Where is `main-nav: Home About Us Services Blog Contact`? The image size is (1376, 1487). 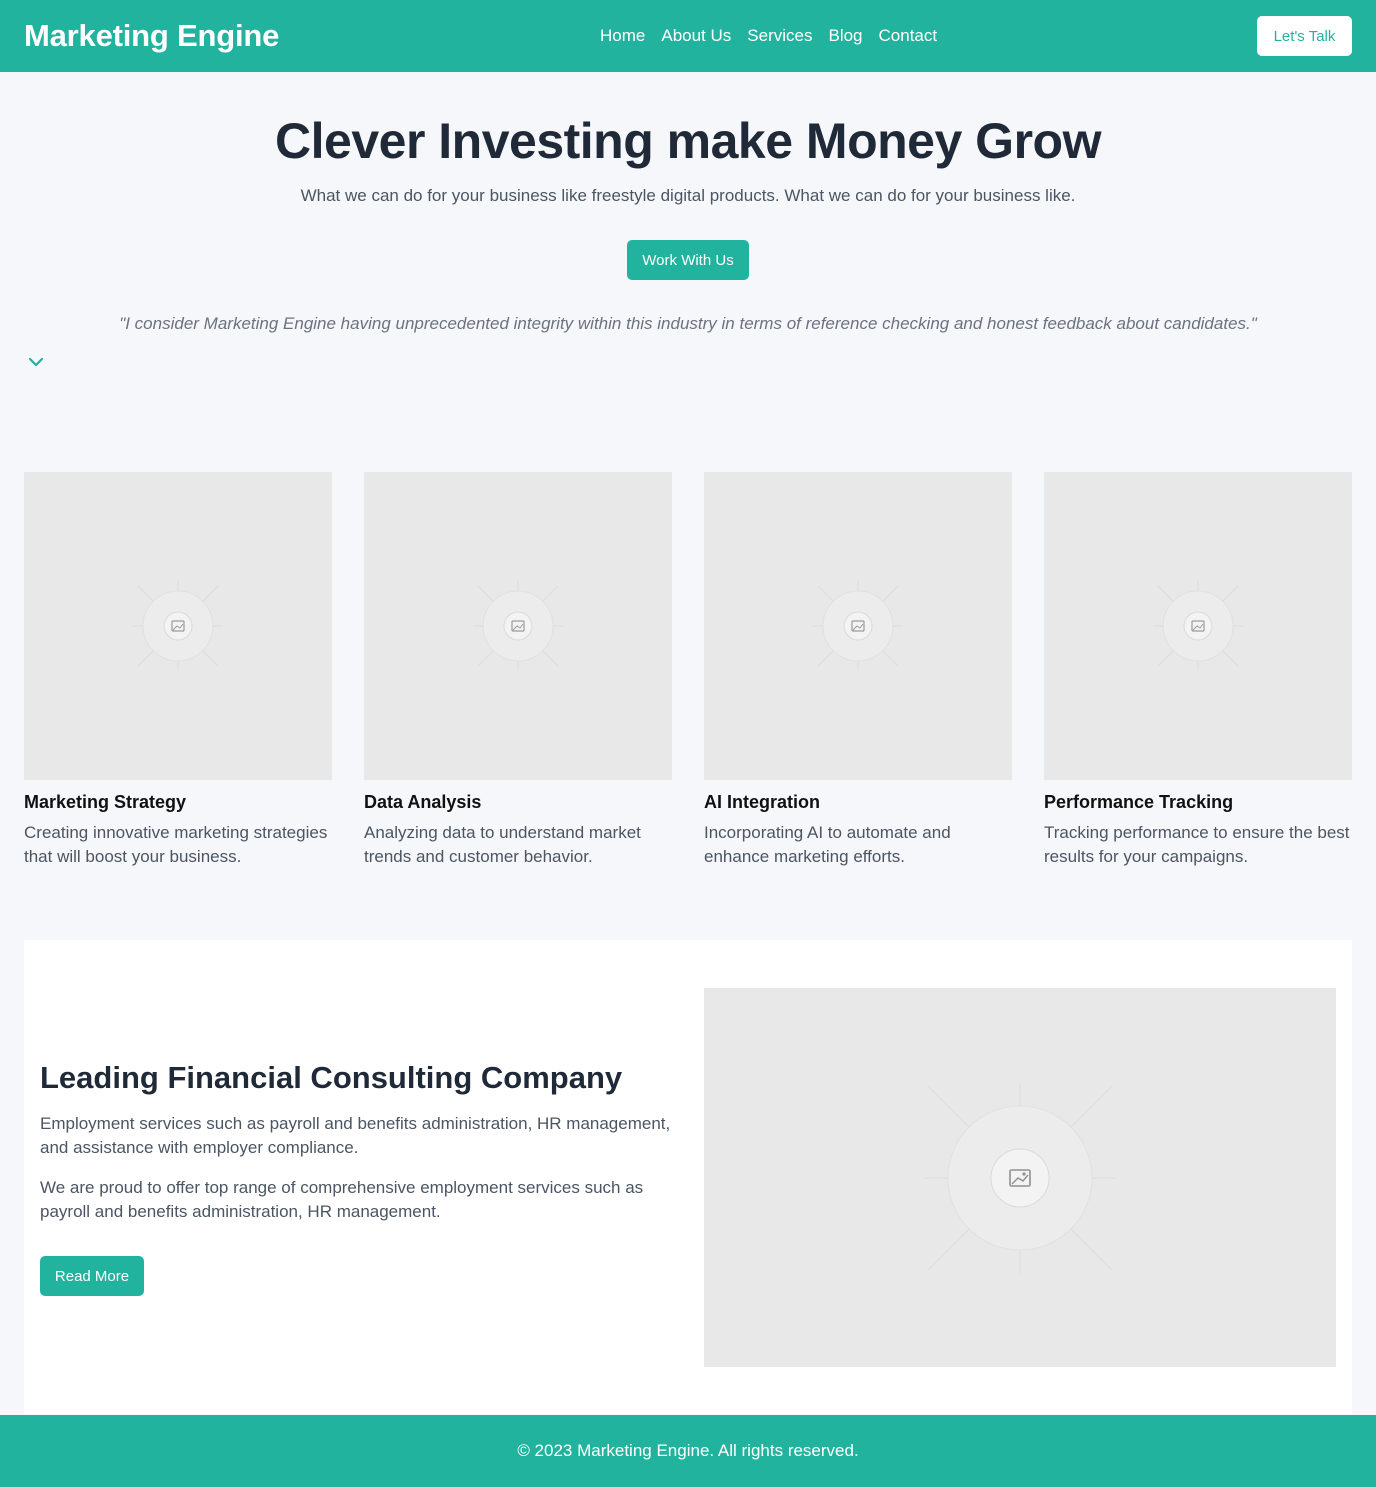 main-nav: Home About Us Services Blog Contact is located at coordinates (768, 36).